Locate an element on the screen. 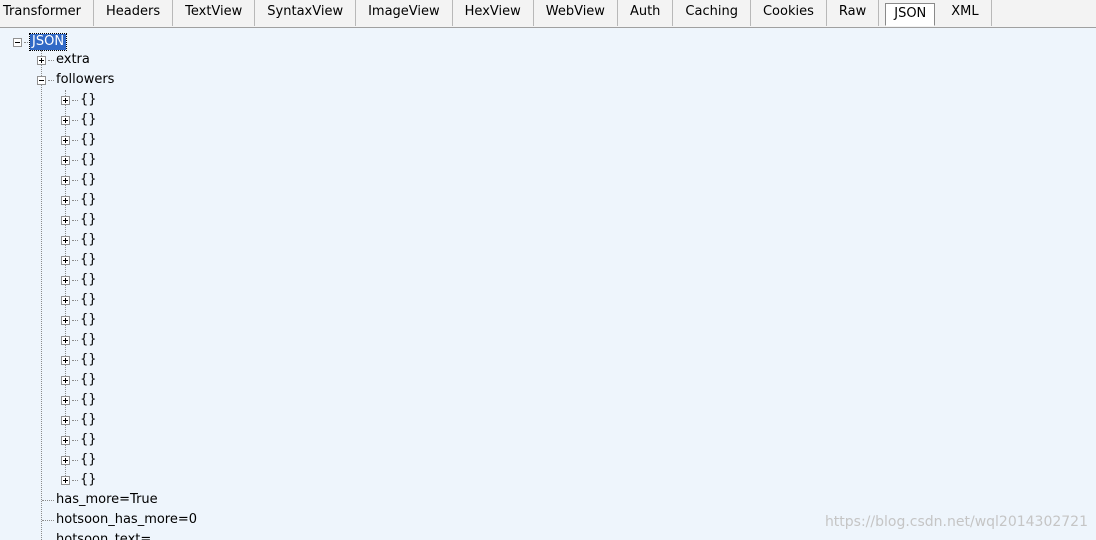  tab-xml: XML is located at coordinates (965, 13).